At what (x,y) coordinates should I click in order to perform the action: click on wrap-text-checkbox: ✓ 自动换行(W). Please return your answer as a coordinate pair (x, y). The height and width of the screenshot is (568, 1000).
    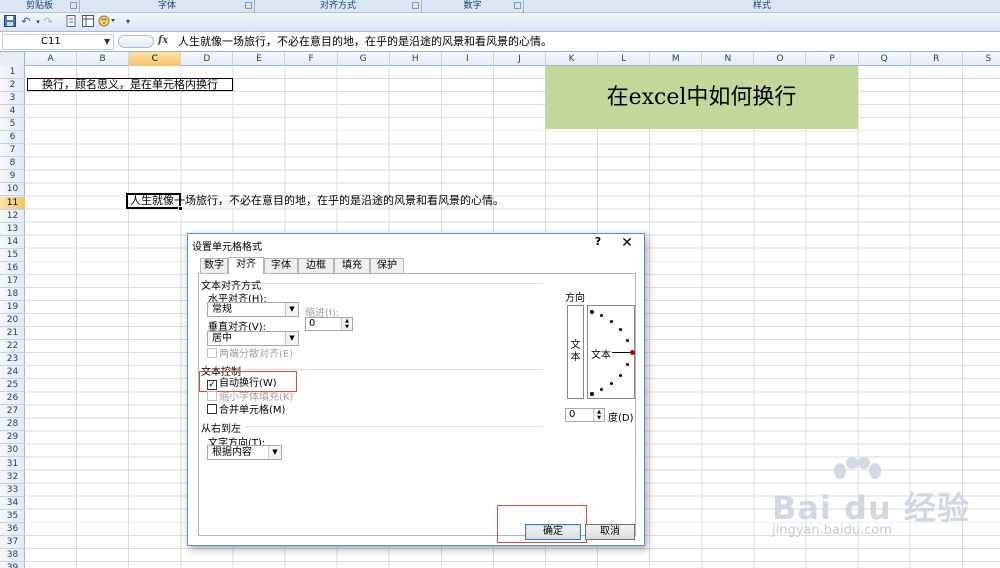
    Looking at the image, I should click on (242, 384).